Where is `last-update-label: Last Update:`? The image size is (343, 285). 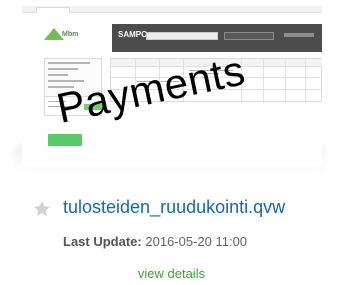
last-update-label: Last Update: is located at coordinates (102, 241).